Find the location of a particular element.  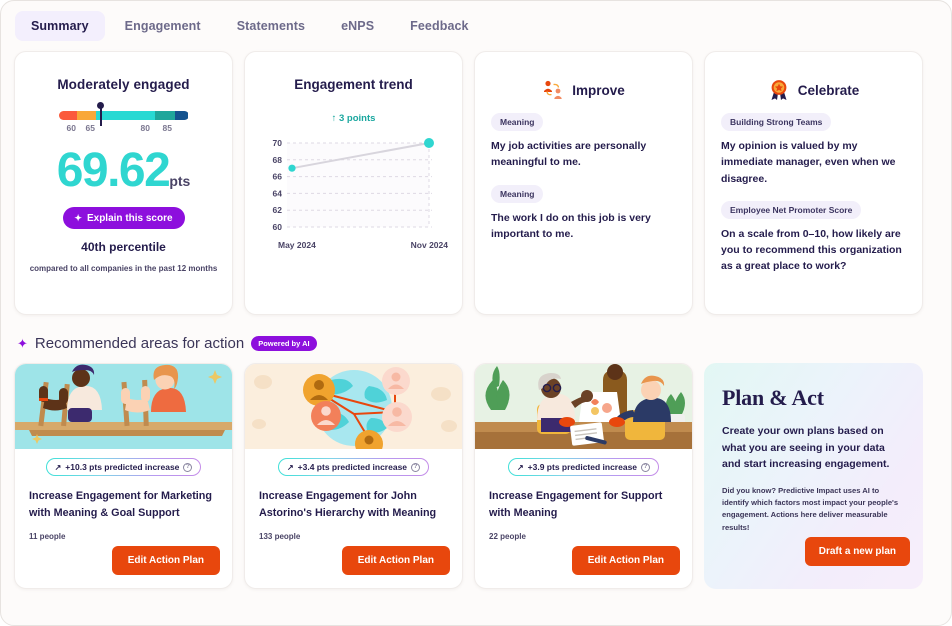

recommendation-people-count: 22 people is located at coordinates (507, 537).